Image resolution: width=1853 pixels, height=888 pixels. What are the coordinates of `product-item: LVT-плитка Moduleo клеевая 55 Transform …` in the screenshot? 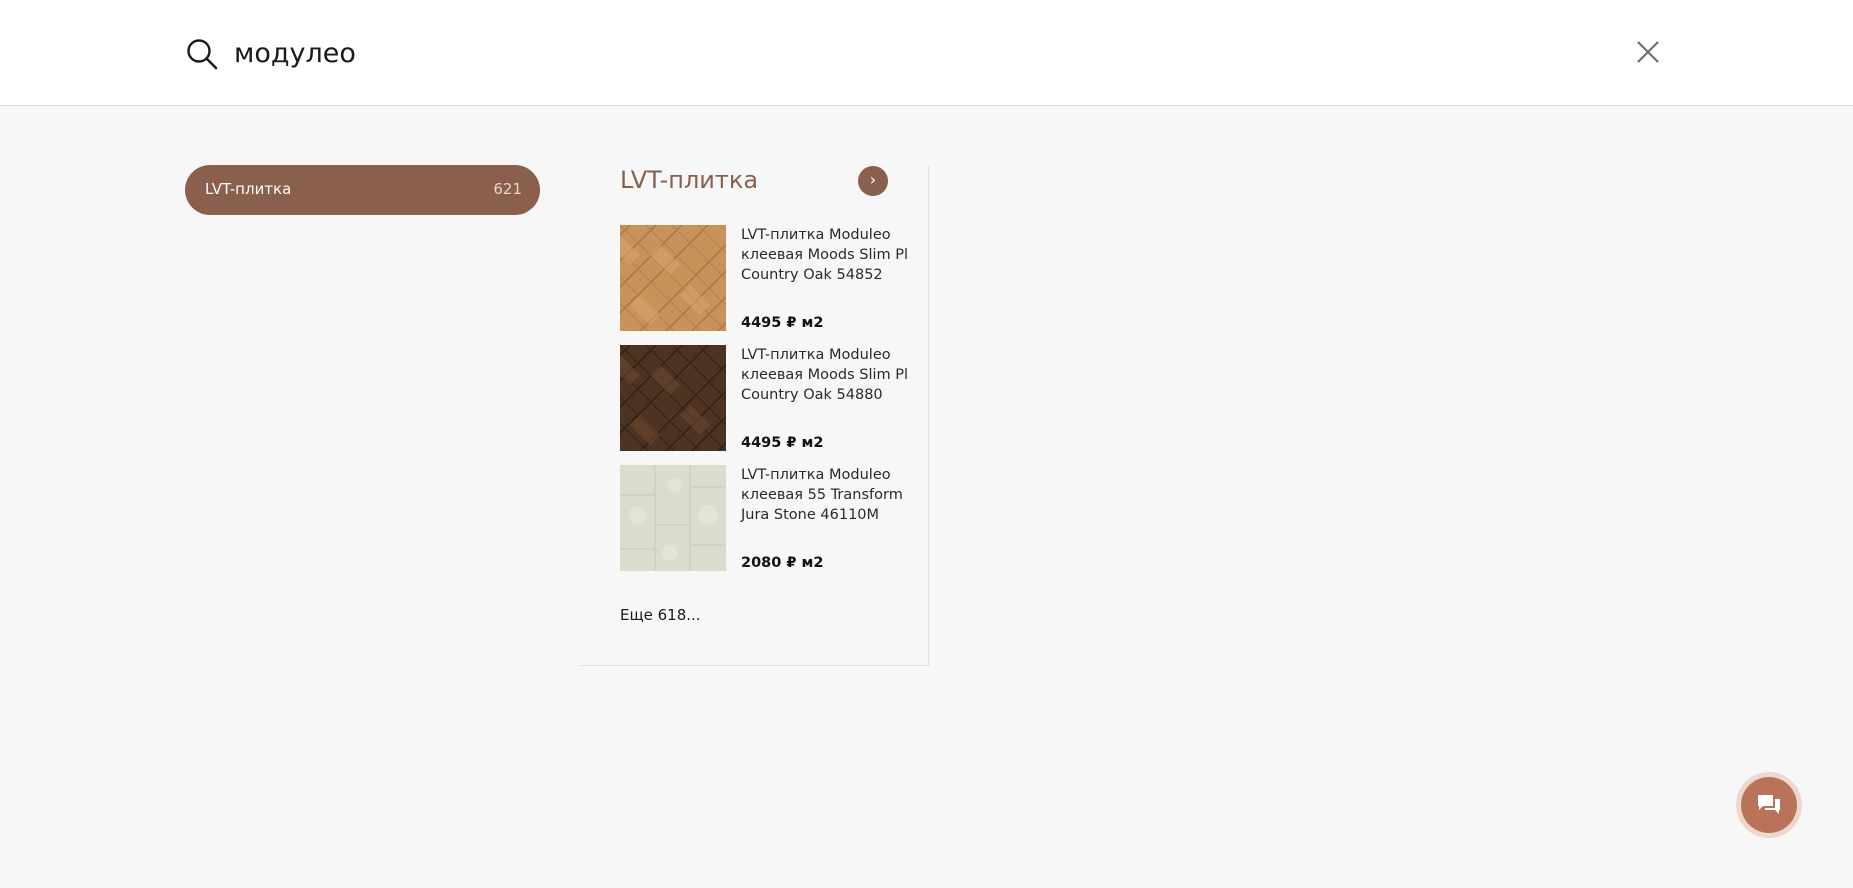 It's located at (765, 518).